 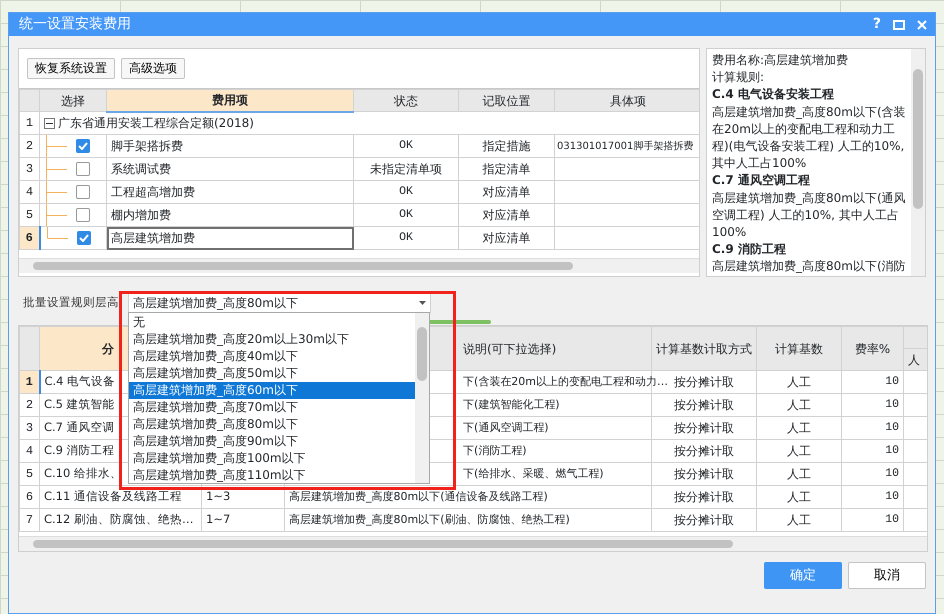 I want to click on dropdown-option: 高层建筑增加费_高度80m以下, so click(x=272, y=424).